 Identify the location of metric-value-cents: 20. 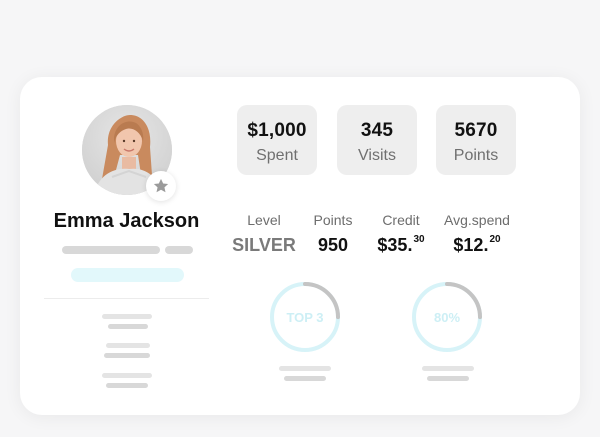
(495, 239).